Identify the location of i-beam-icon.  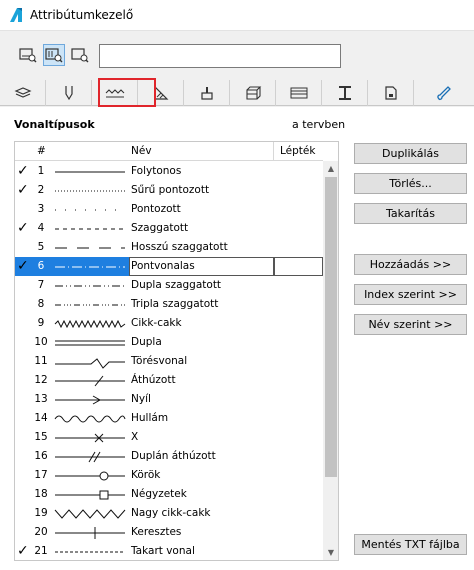
(344, 93).